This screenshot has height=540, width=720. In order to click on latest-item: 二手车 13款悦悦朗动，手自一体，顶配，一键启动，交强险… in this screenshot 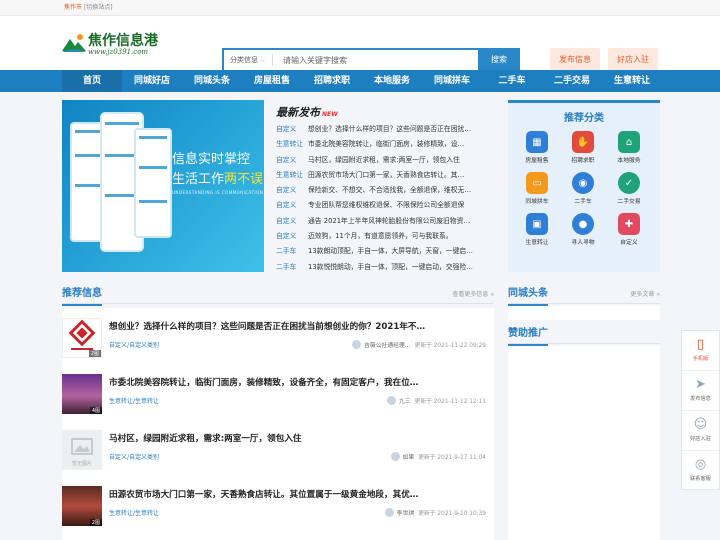, I will do `click(385, 267)`.